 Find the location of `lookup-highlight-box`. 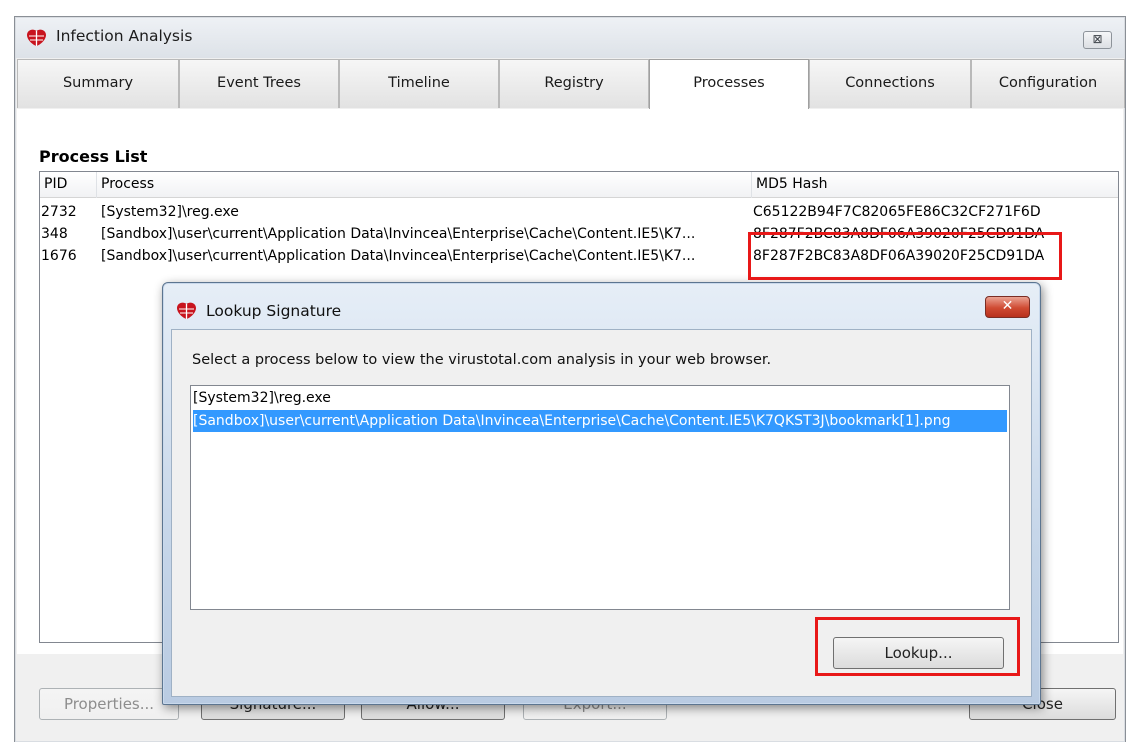

lookup-highlight-box is located at coordinates (917, 646).